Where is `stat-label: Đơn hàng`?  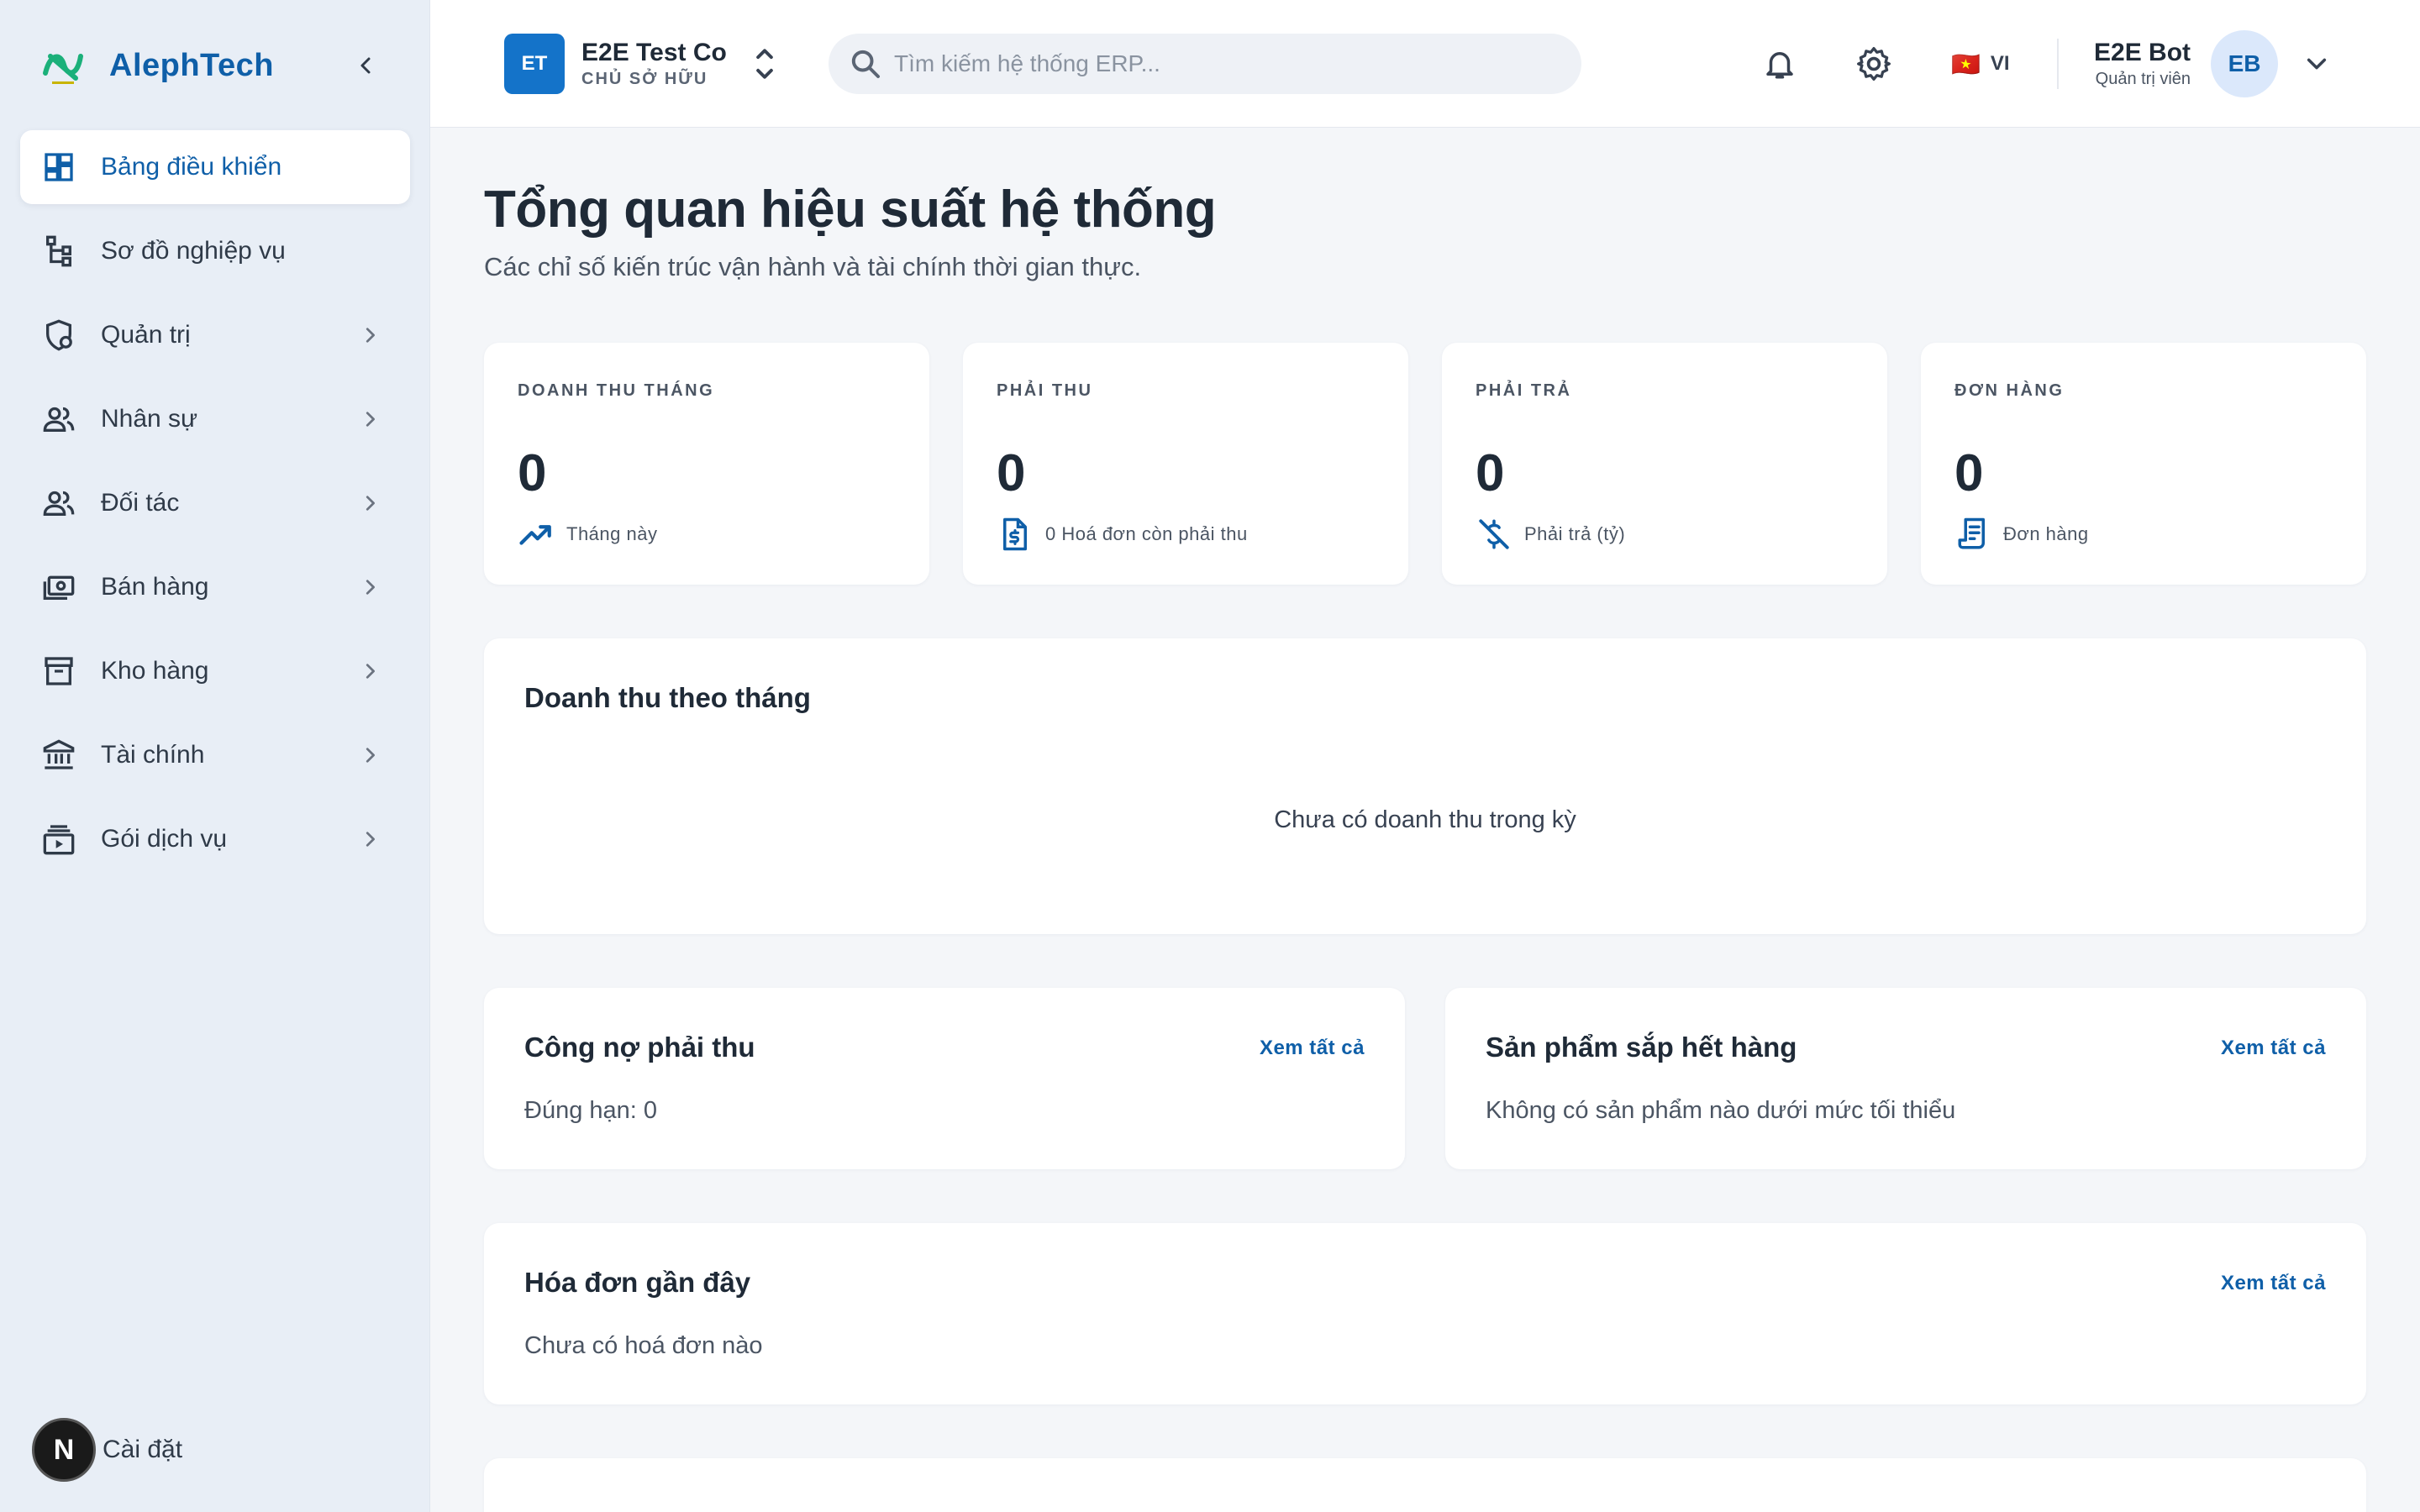 stat-label: Đơn hàng is located at coordinates (2009, 390).